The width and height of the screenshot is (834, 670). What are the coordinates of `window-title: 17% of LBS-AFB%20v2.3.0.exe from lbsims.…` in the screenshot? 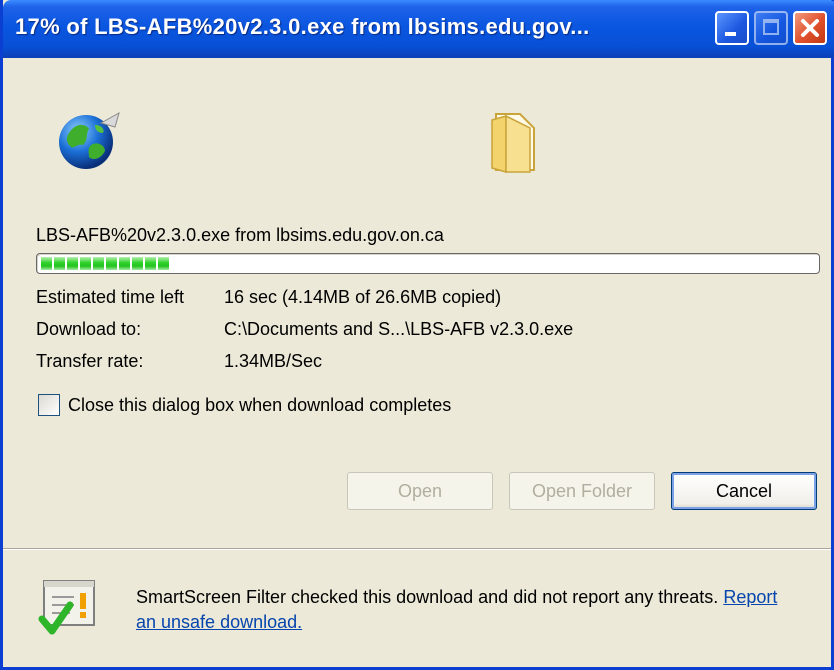 It's located at (302, 26).